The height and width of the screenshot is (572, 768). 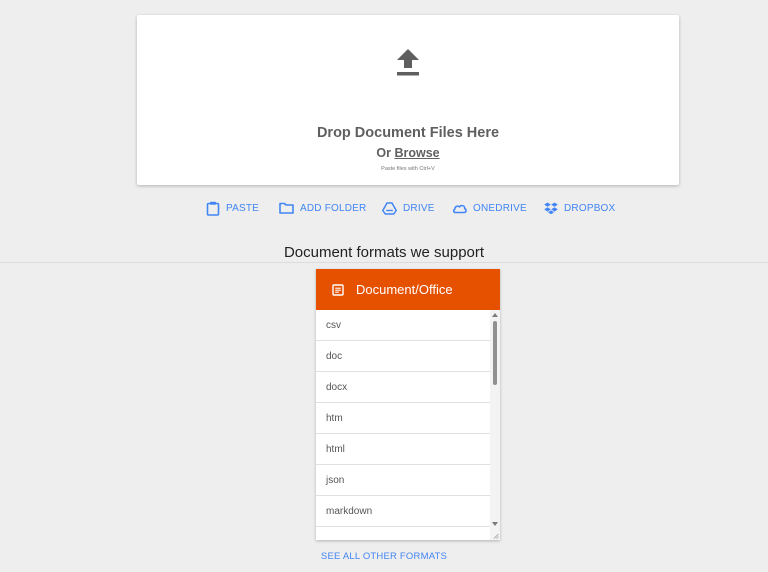 What do you see at coordinates (590, 208) in the screenshot?
I see `dropbox-label: DROPBOX` at bounding box center [590, 208].